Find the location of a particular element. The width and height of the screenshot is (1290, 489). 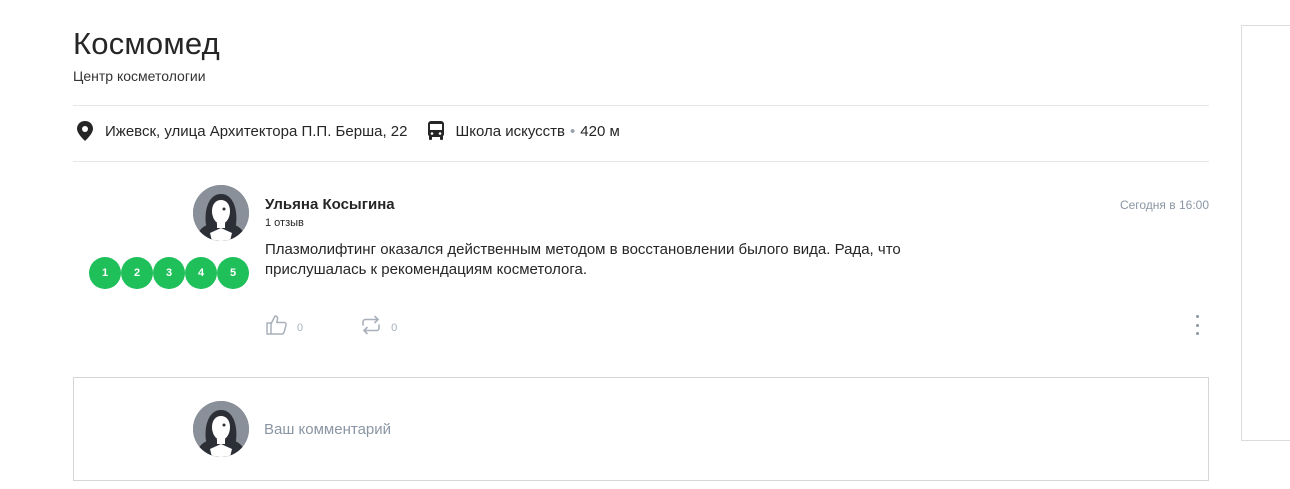

like-count: 0 is located at coordinates (300, 327).